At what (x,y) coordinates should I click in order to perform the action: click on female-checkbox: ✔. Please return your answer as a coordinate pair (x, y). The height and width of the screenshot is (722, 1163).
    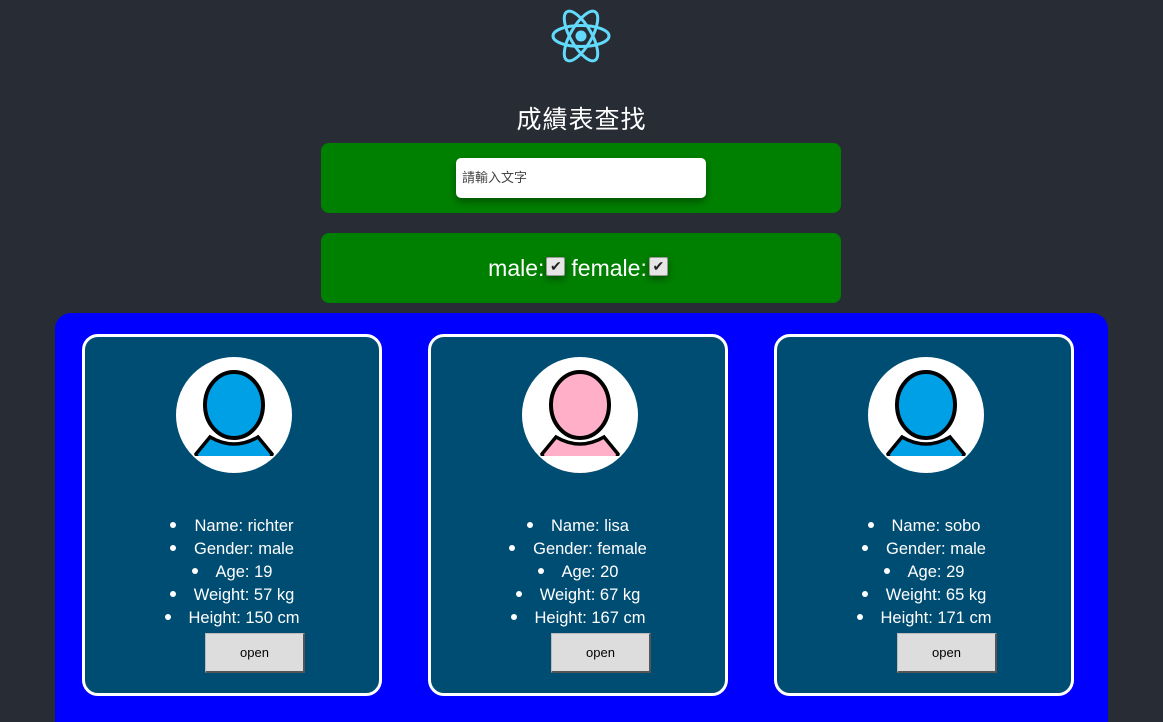
    Looking at the image, I should click on (658, 266).